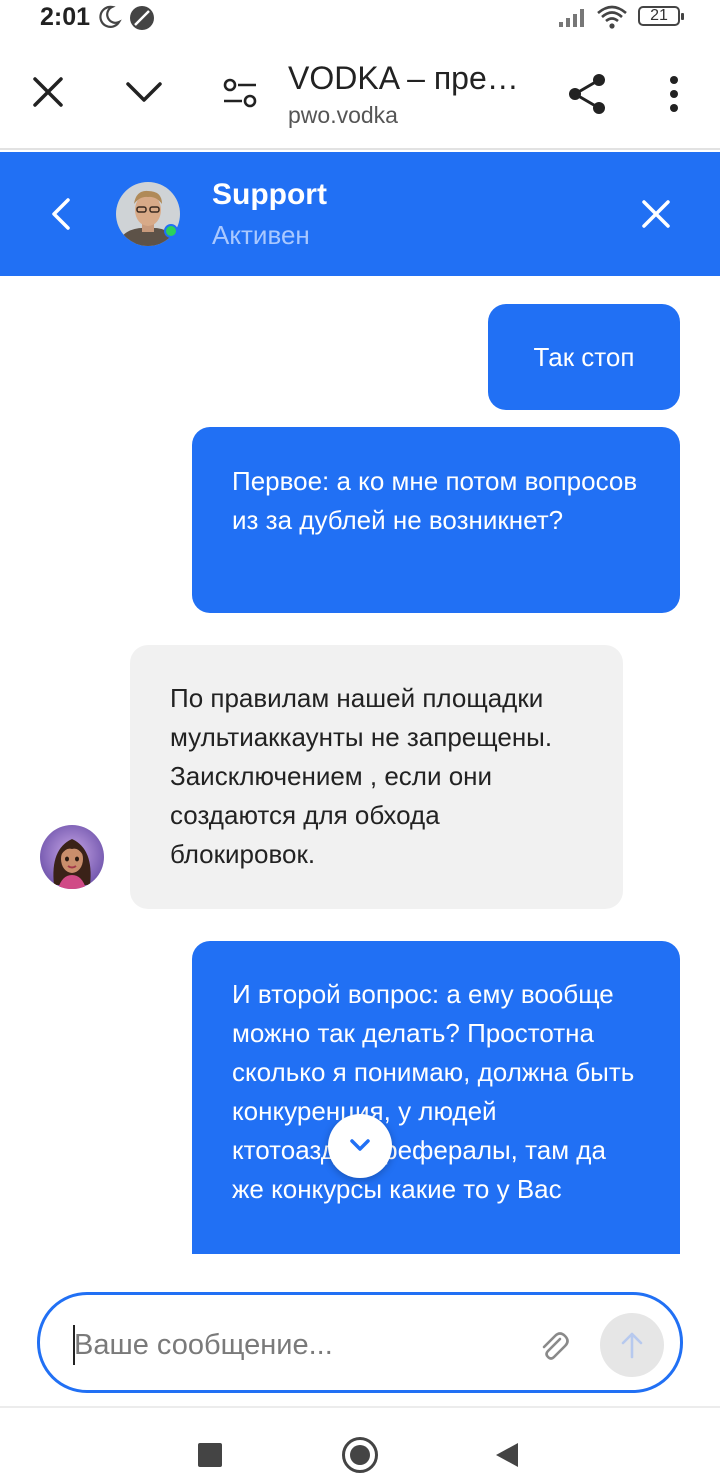  I want to click on battery-level: 21, so click(659, 15).